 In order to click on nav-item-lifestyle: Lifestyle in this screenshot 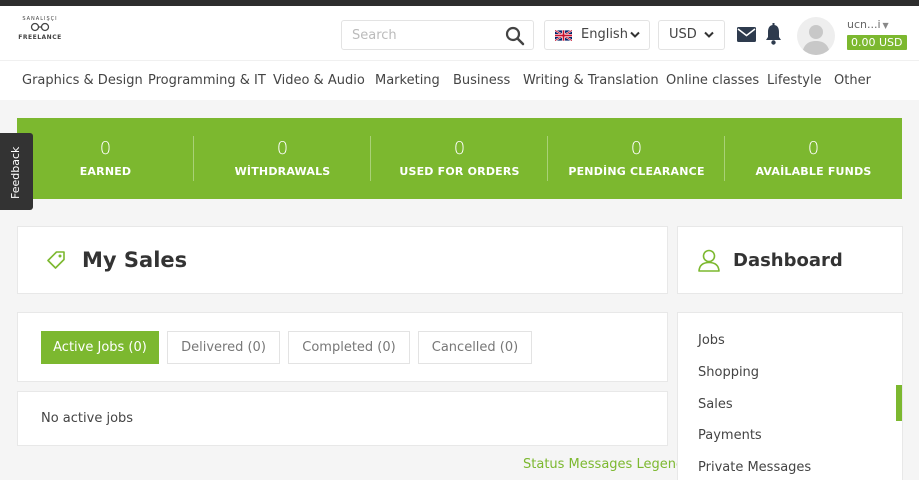, I will do `click(794, 80)`.